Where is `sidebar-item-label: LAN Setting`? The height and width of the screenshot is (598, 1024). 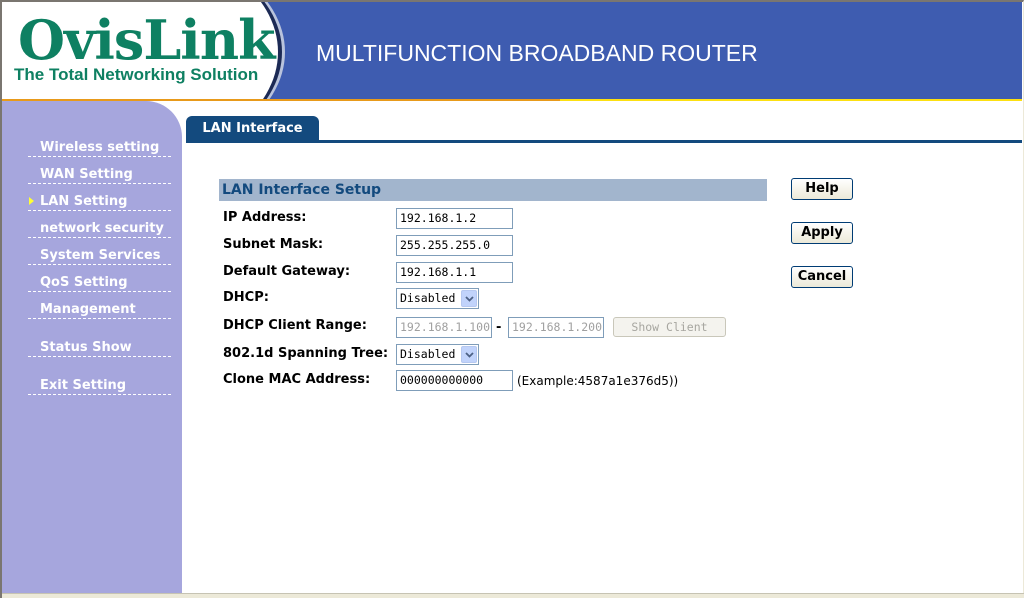
sidebar-item-label: LAN Setting is located at coordinates (84, 201).